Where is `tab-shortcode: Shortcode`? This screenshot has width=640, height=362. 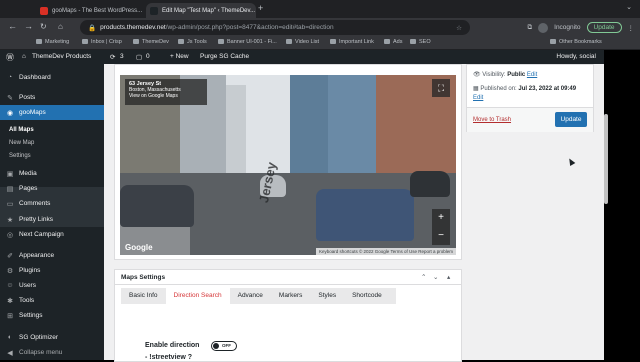 tab-shortcode: Shortcode is located at coordinates (367, 296).